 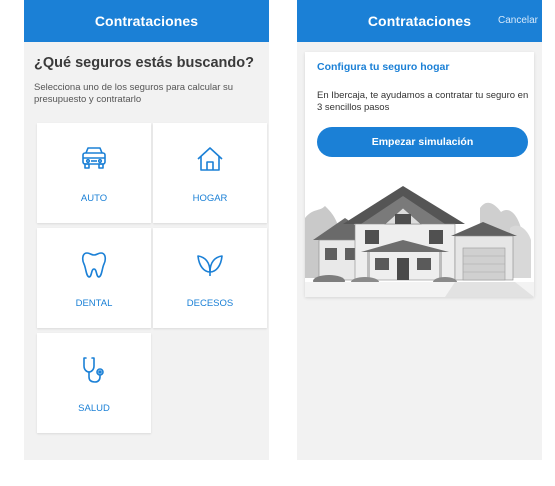 I want to click on app-header: Contrataciones Cancelar, so click(x=419, y=21).